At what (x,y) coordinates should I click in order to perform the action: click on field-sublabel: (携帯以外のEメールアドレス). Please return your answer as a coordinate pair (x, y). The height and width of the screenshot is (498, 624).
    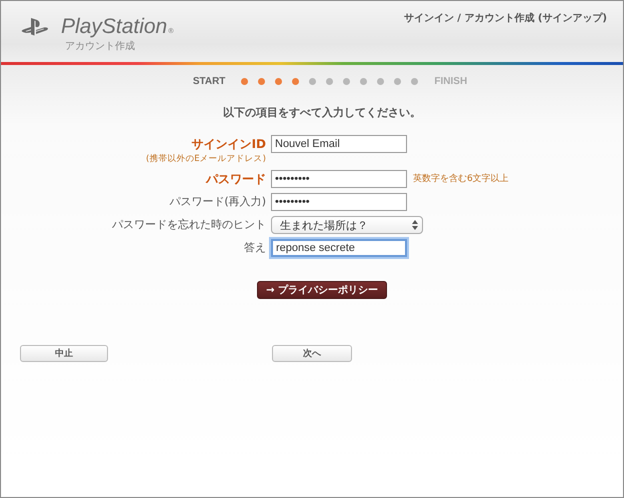
    Looking at the image, I should click on (206, 159).